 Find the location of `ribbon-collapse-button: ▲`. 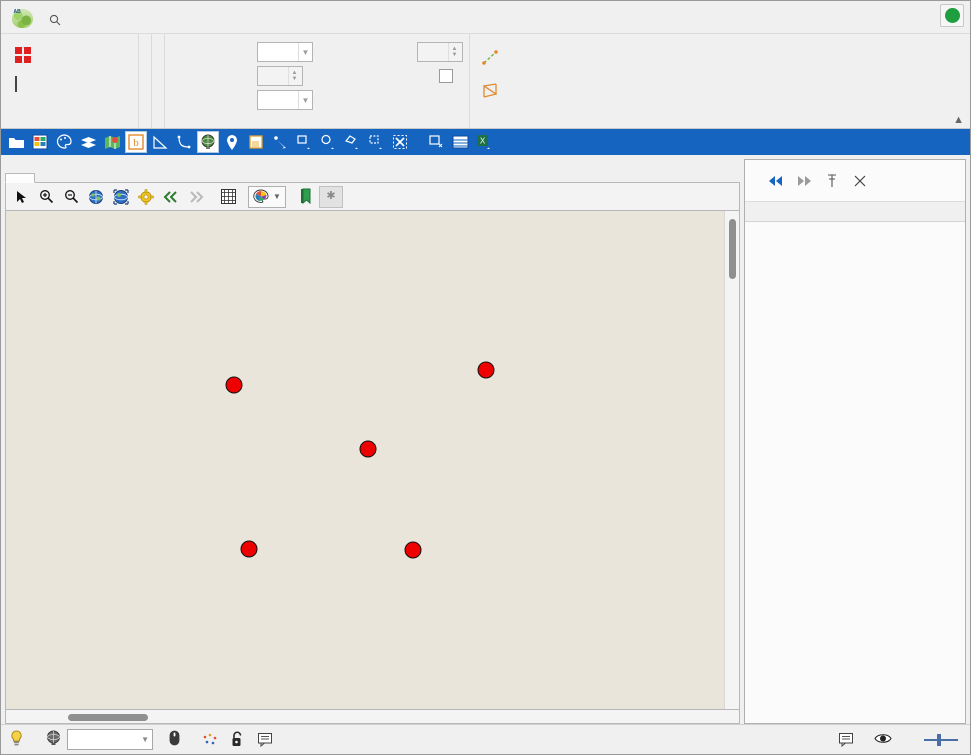

ribbon-collapse-button: ▲ is located at coordinates (958, 120).